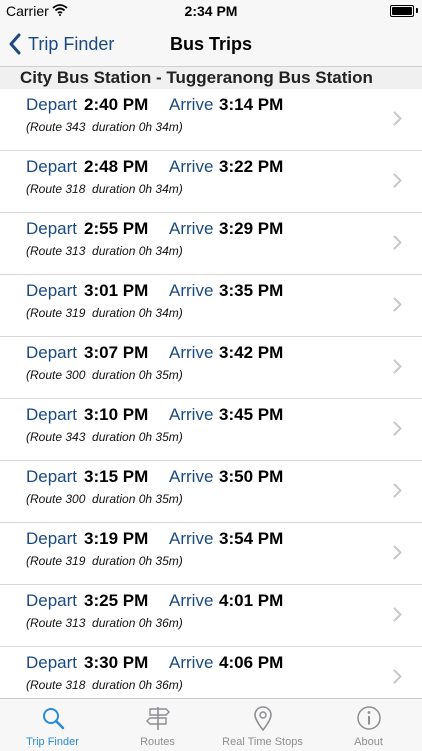 The image size is (422, 751). I want to click on tab-real-time-stops: Real Time Stops, so click(262, 725).